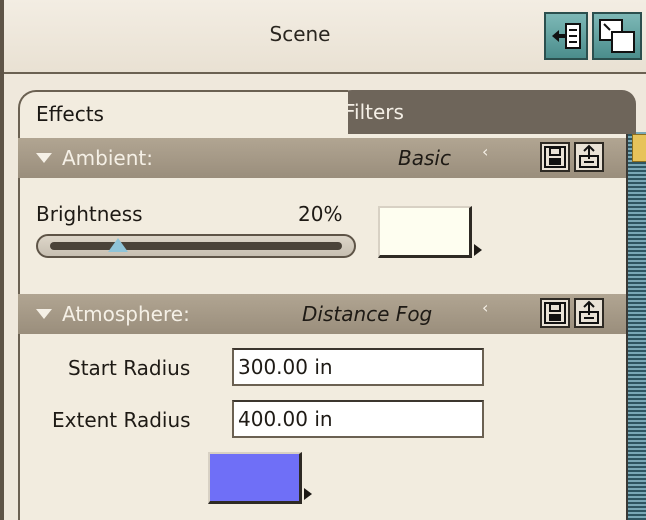 This screenshot has width=646, height=520. I want to click on collapse-window-icon, so click(617, 36).